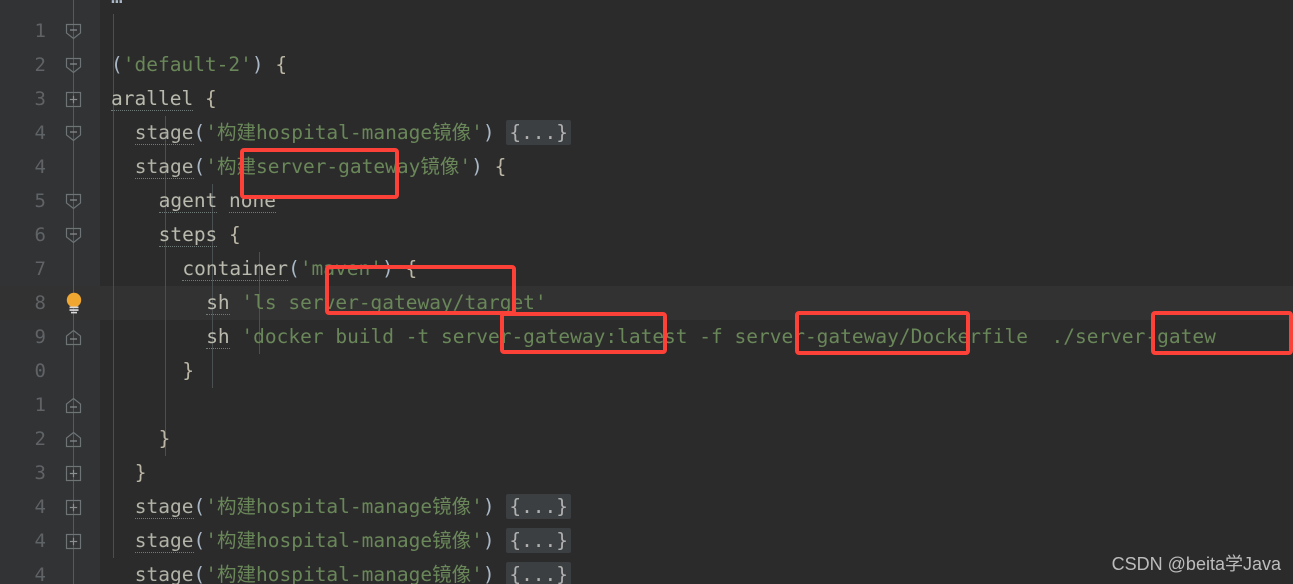  What do you see at coordinates (394, 302) in the screenshot?
I see `code-token-str: 'ls server-gateway/target'` at bounding box center [394, 302].